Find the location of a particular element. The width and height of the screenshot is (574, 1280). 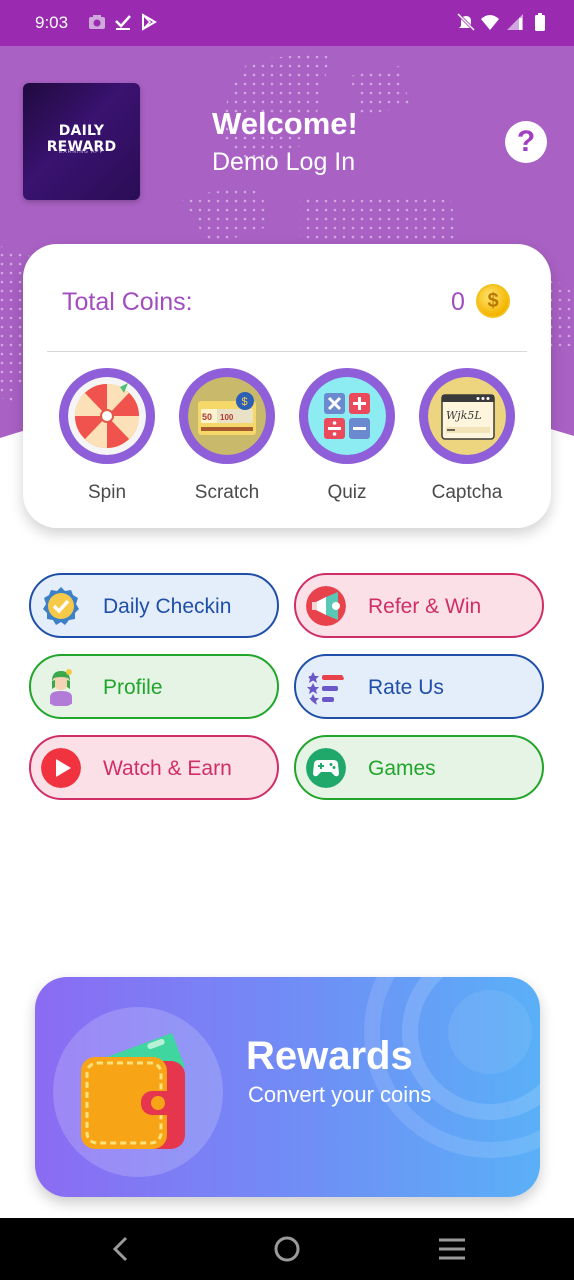

watch-earn-label: Watch & Earn is located at coordinates (167, 768).